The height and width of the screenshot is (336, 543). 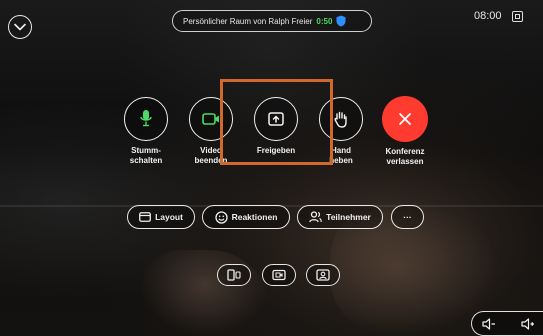 I want to click on screen-reflection, so click(x=205, y=293).